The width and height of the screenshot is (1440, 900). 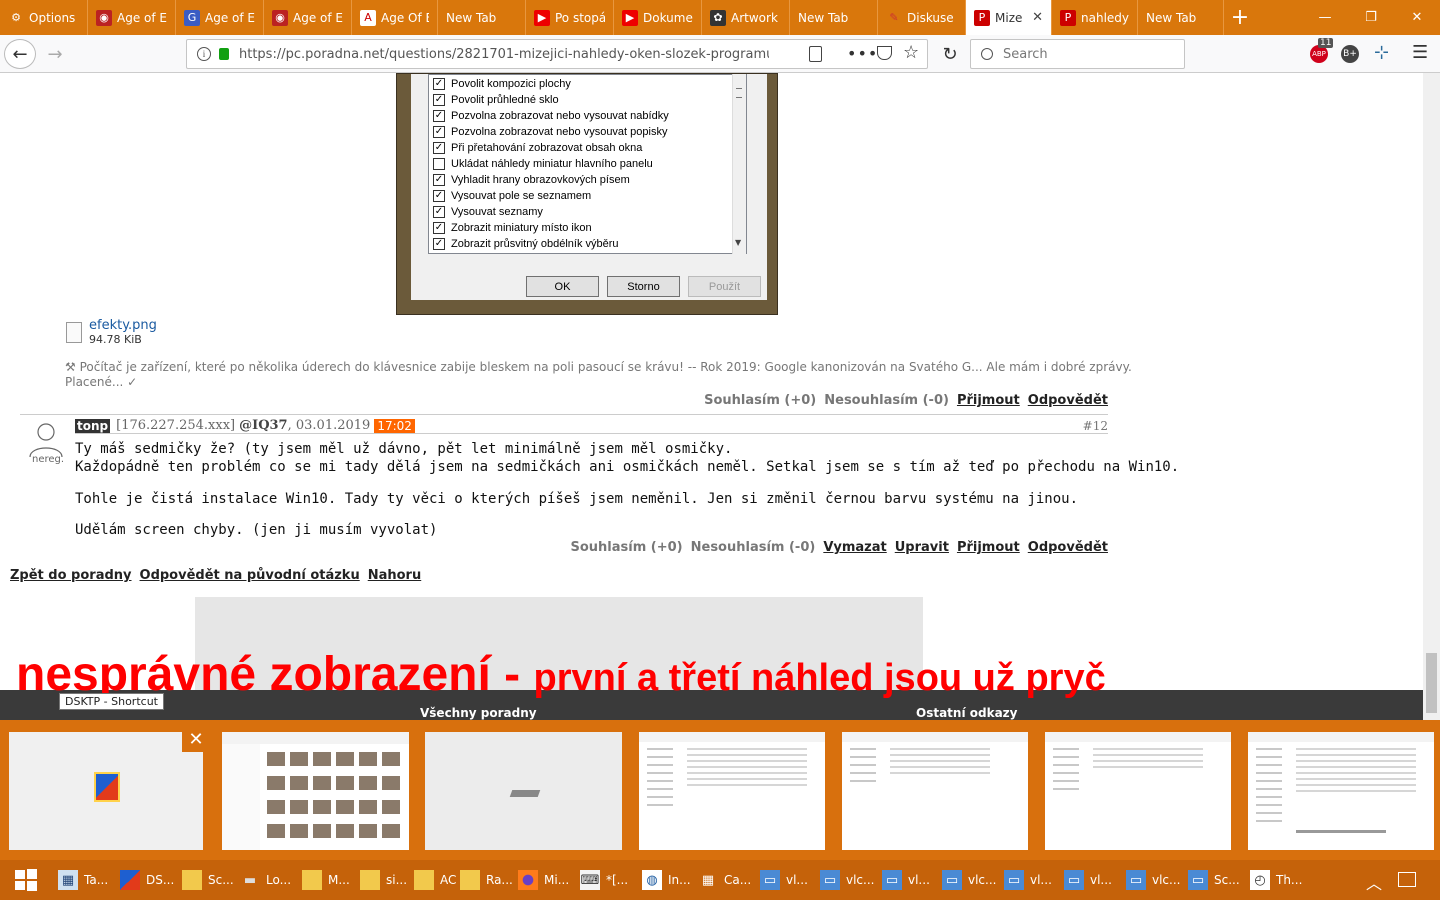 I want to click on restore-button: ❐, so click(x=1371, y=17).